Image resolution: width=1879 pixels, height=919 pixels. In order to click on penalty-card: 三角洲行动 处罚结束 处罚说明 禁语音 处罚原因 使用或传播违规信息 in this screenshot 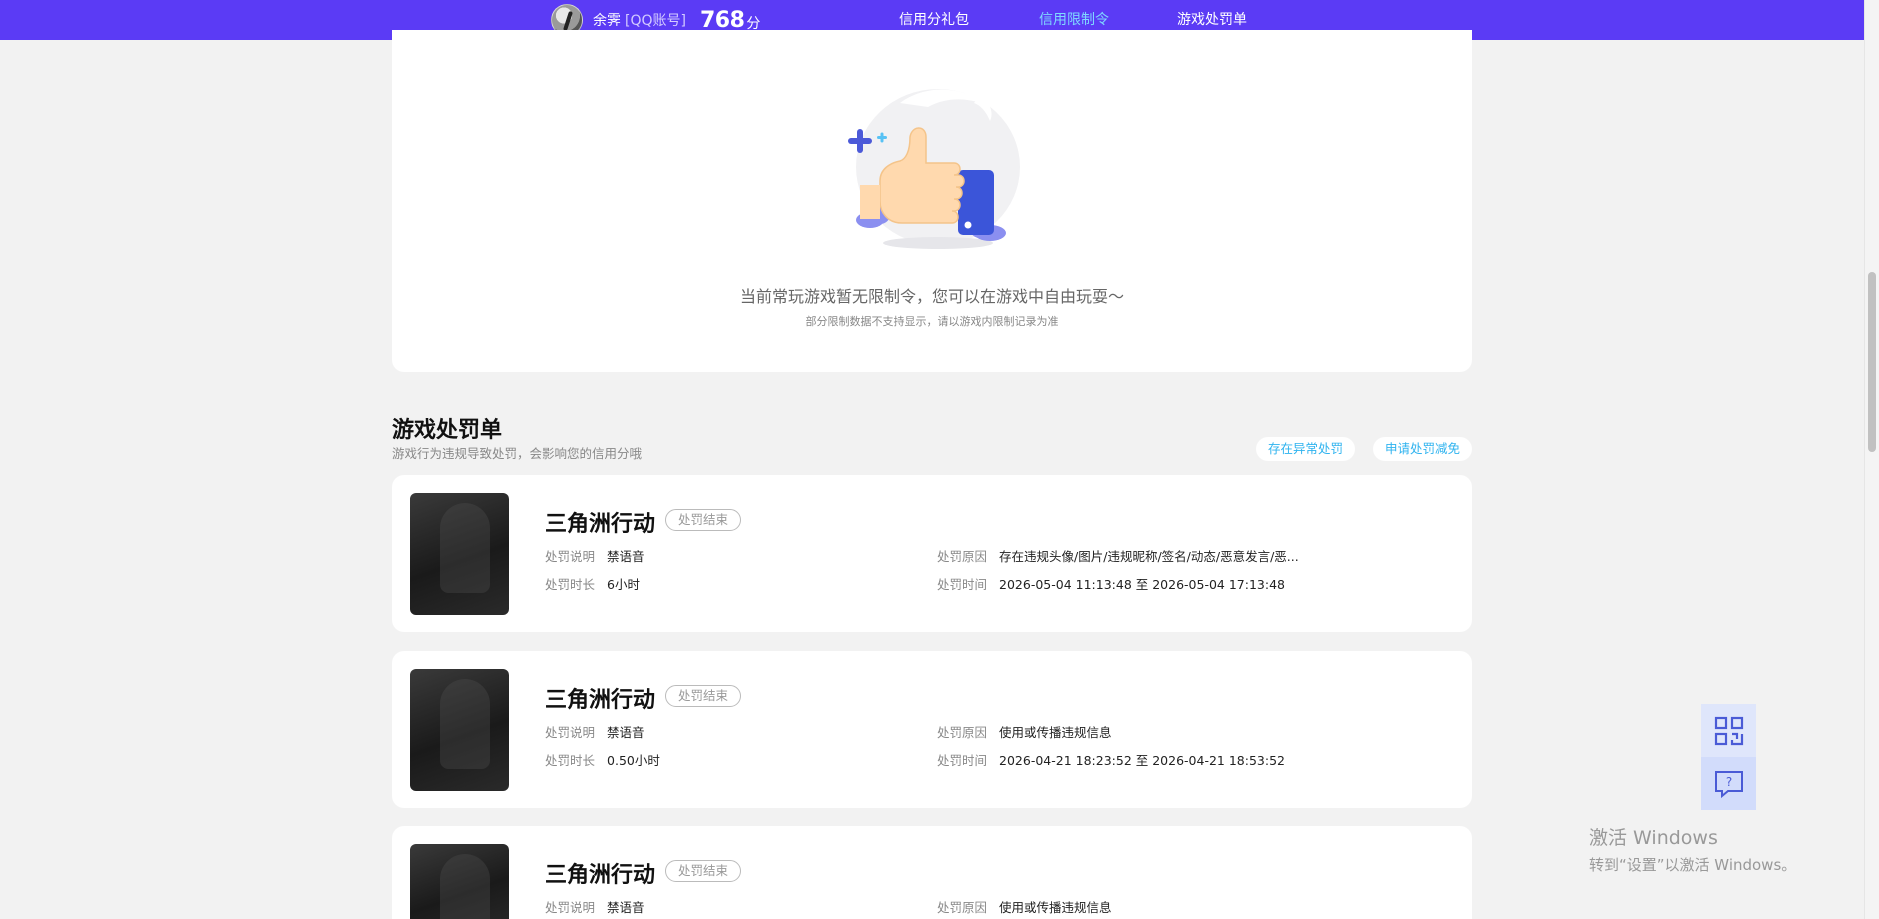, I will do `click(932, 872)`.